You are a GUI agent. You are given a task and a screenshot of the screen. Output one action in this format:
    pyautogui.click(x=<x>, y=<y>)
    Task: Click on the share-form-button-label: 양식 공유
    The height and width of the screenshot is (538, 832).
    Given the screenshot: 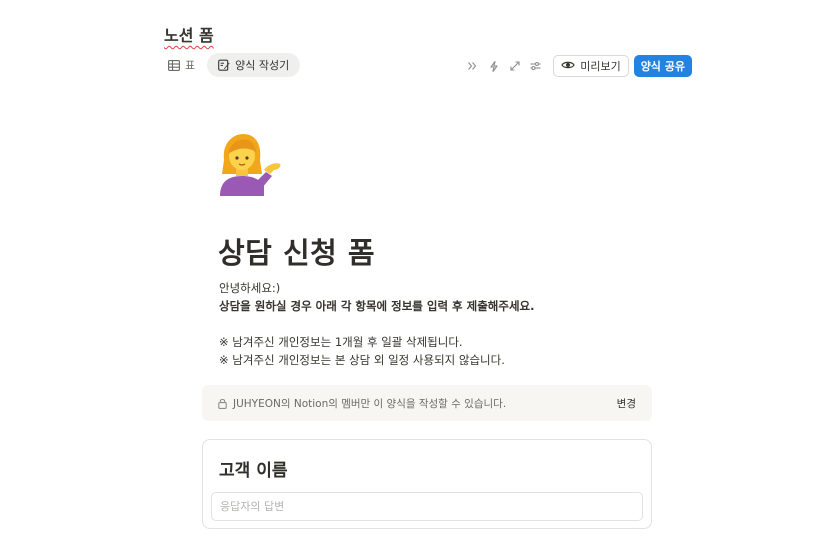 What is the action you would take?
    pyautogui.click(x=662, y=66)
    